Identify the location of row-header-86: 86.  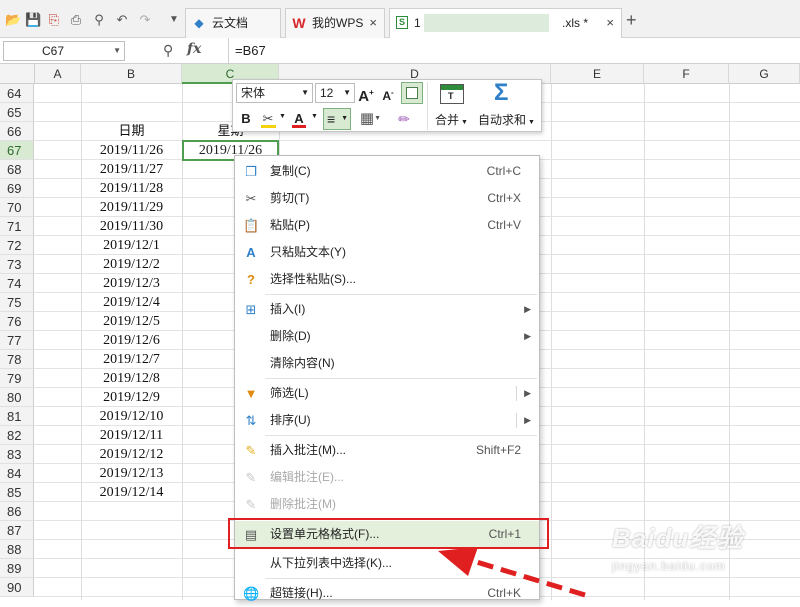
(17, 511).